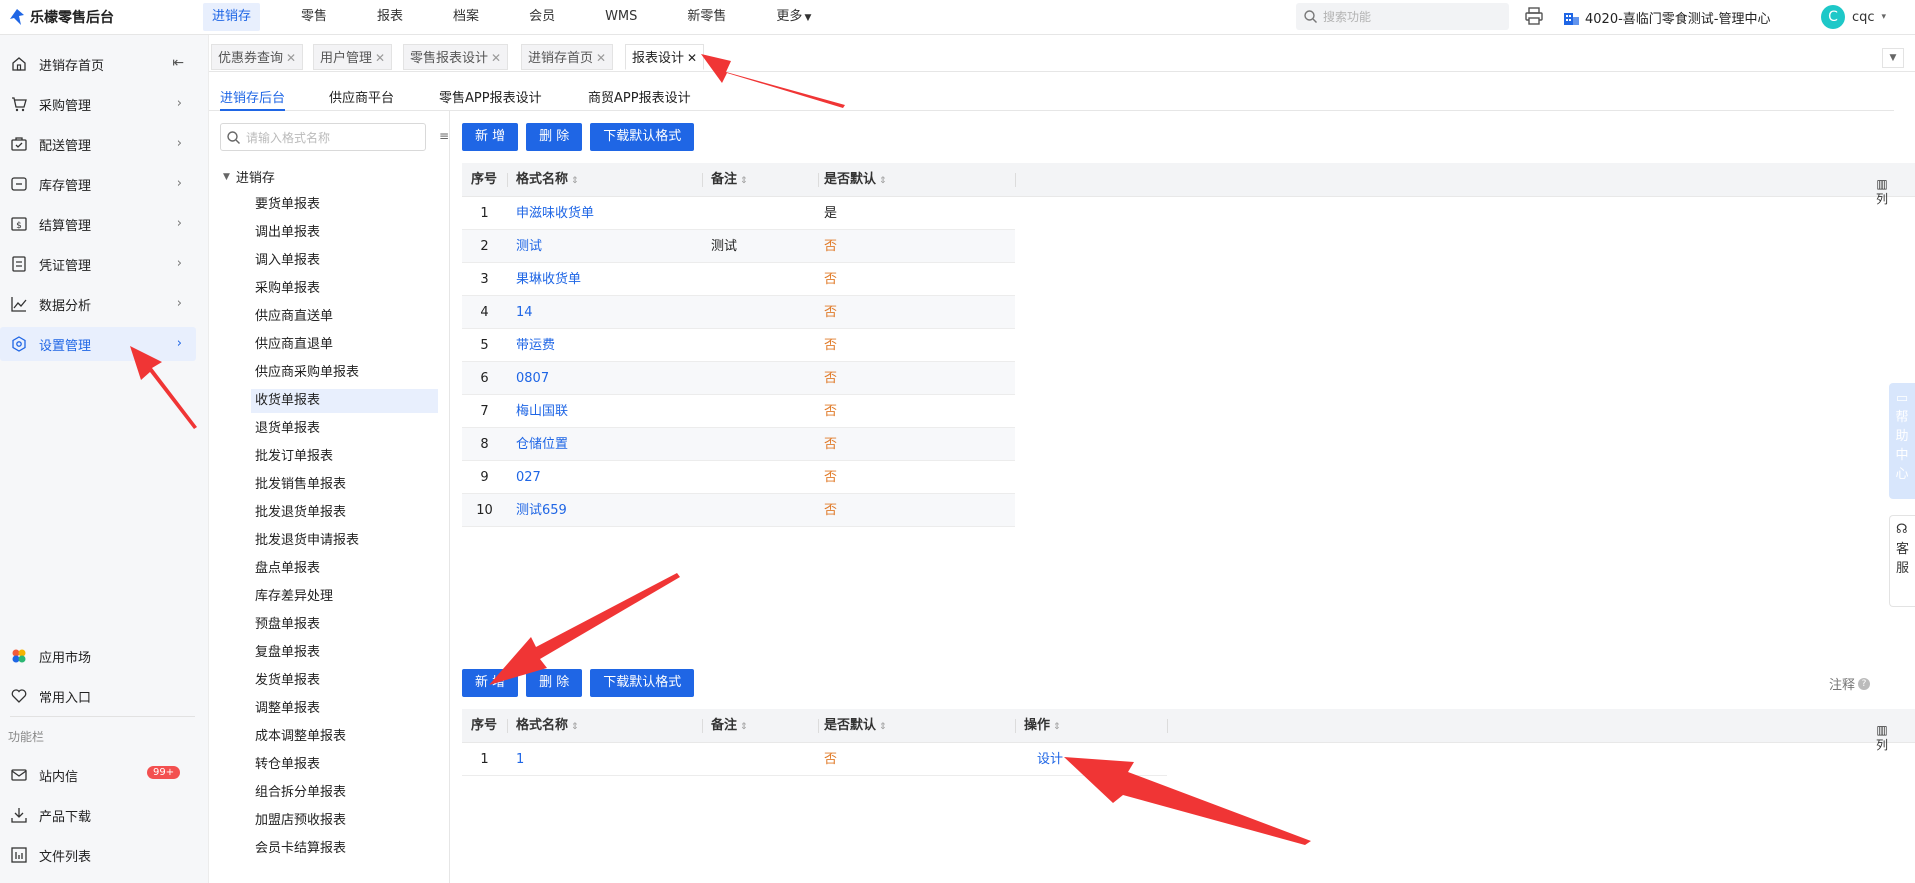 The height and width of the screenshot is (883, 1915). I want to click on cell-name: 14, so click(524, 312).